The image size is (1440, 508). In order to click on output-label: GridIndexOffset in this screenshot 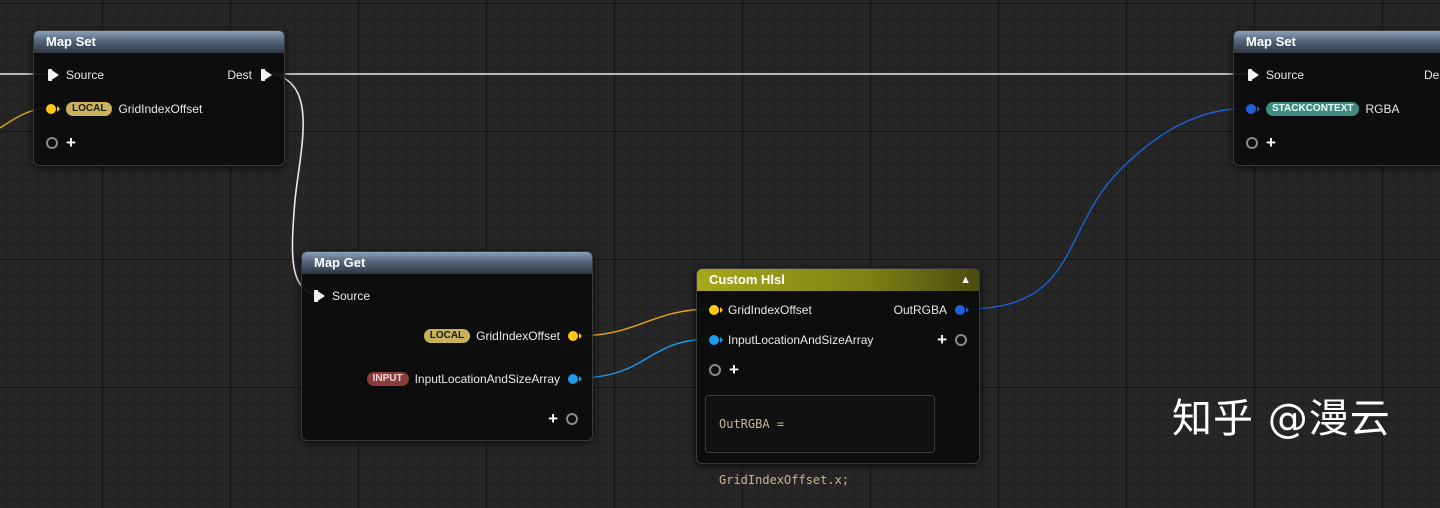, I will do `click(518, 336)`.